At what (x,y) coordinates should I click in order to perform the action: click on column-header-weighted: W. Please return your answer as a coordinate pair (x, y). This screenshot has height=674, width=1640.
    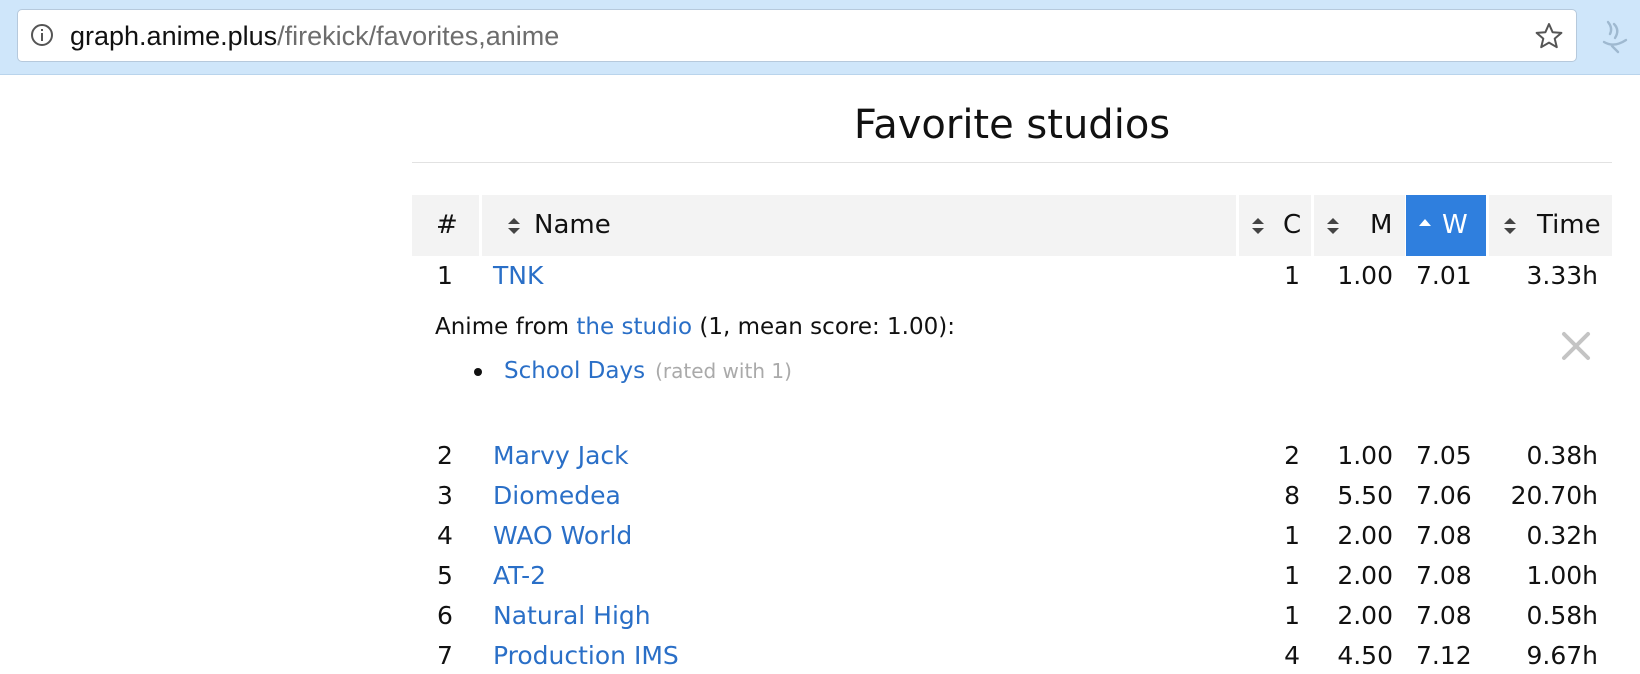
    Looking at the image, I should click on (1446, 225).